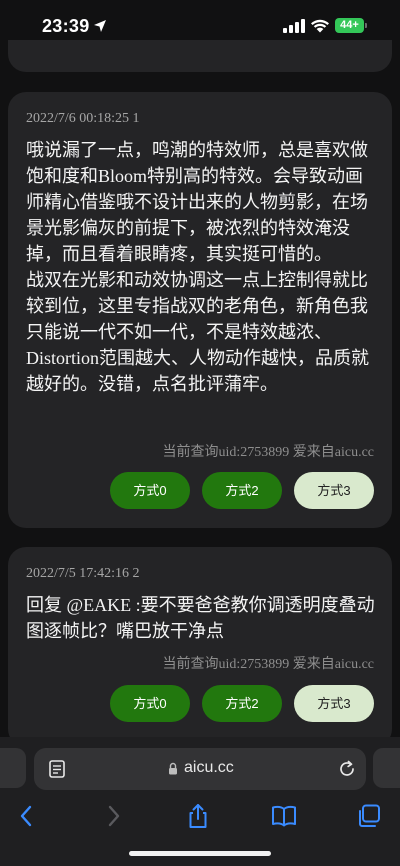 The width and height of the screenshot is (400, 866). Describe the element at coordinates (100, 26) in the screenshot. I see `location-arrow-icon` at that location.